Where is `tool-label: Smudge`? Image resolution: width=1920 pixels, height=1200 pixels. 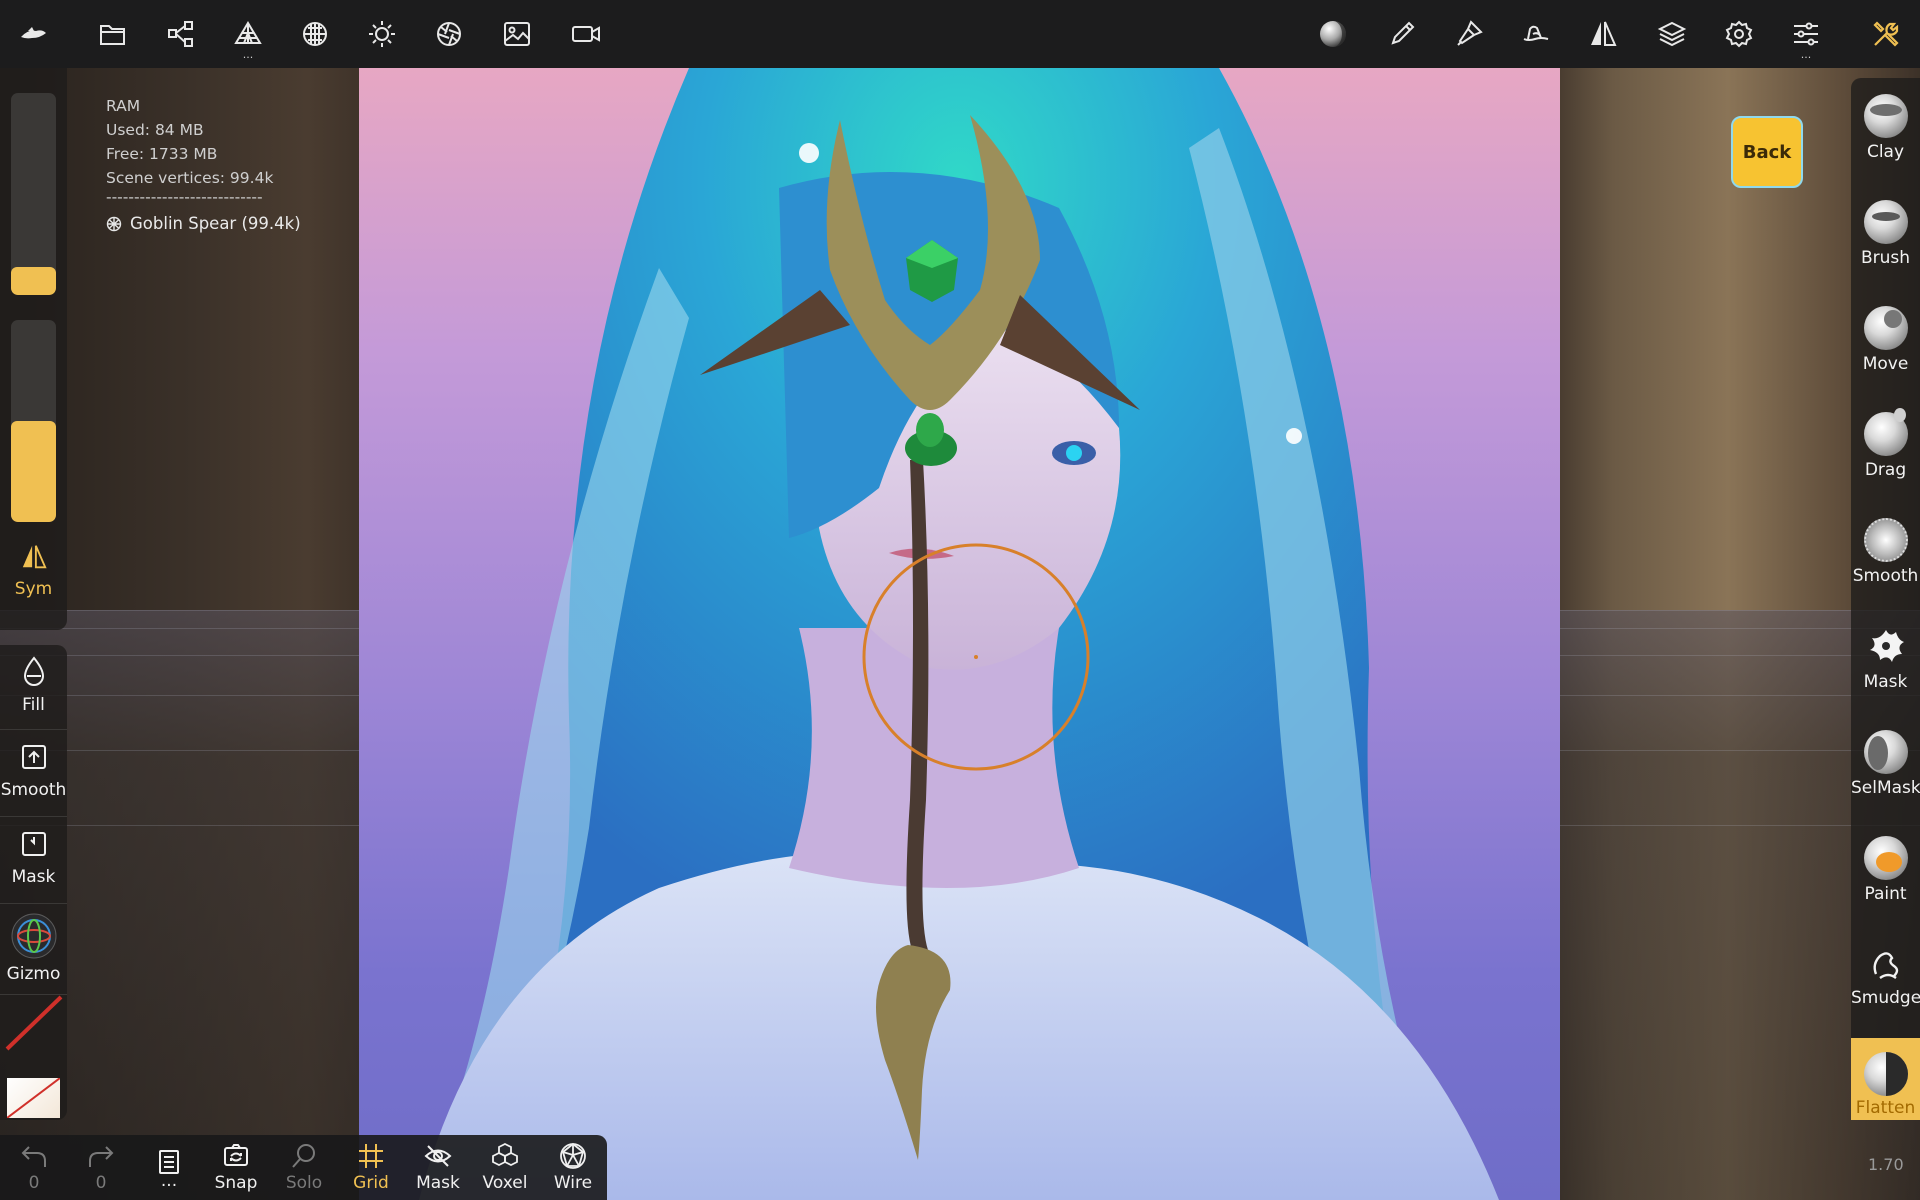
tool-label: Smudge is located at coordinates (1885, 998).